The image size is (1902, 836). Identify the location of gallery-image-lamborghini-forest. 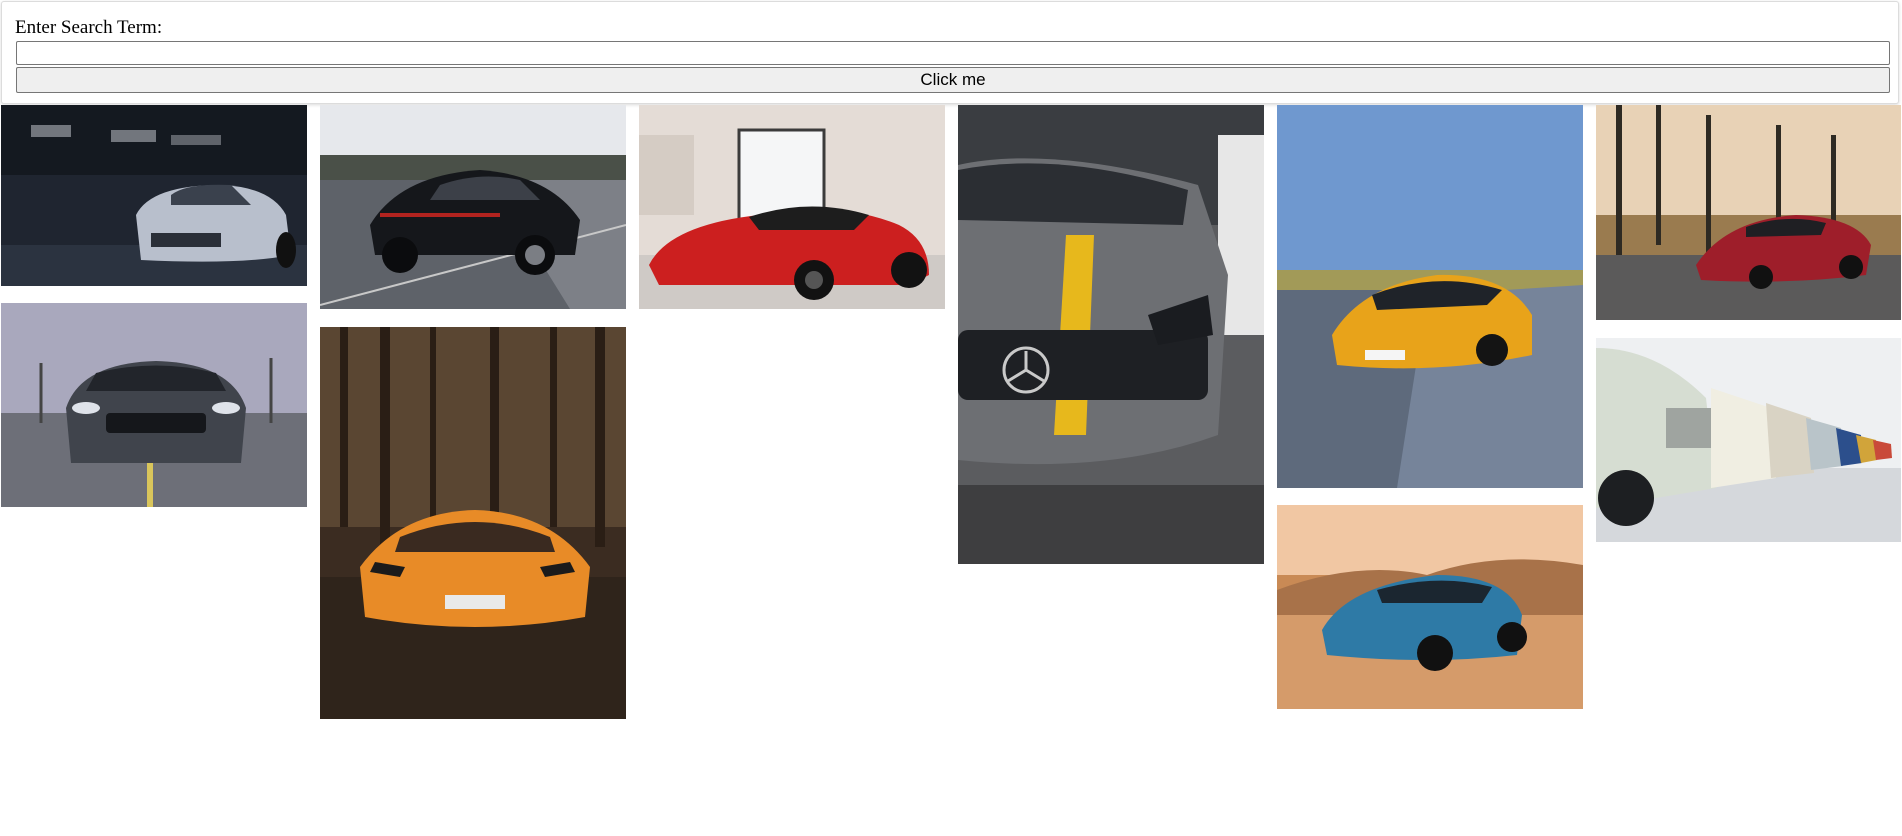
(473, 523).